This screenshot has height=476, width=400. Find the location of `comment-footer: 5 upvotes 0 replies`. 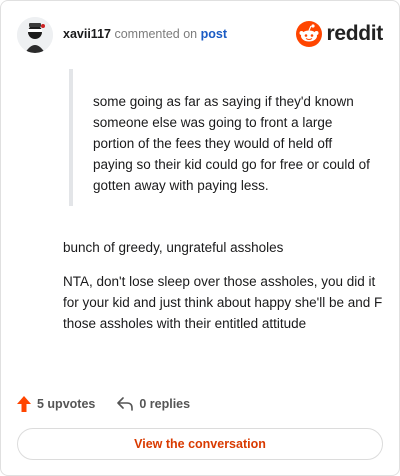

comment-footer: 5 upvotes 0 replies is located at coordinates (114, 404).